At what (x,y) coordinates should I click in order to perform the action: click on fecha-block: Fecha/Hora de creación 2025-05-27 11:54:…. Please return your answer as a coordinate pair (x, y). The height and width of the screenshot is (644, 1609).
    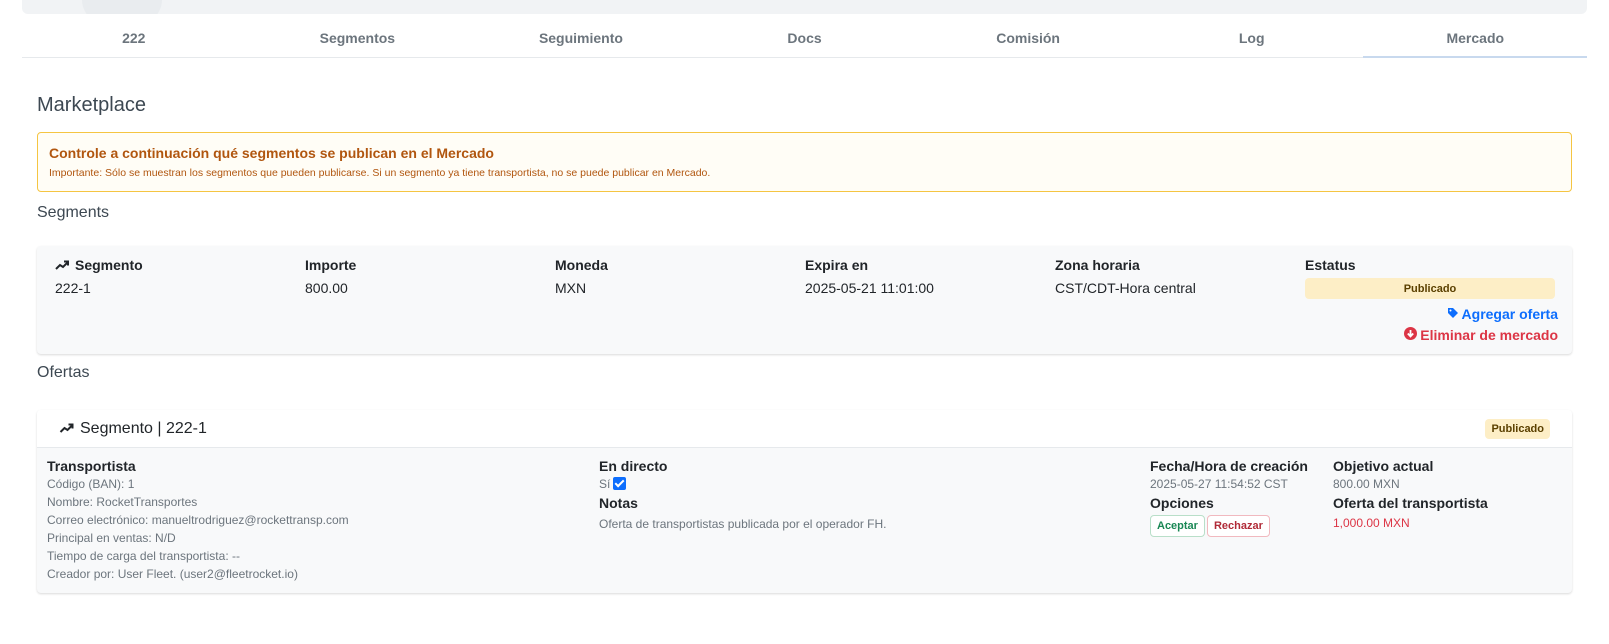
    Looking at the image, I should click on (1229, 497).